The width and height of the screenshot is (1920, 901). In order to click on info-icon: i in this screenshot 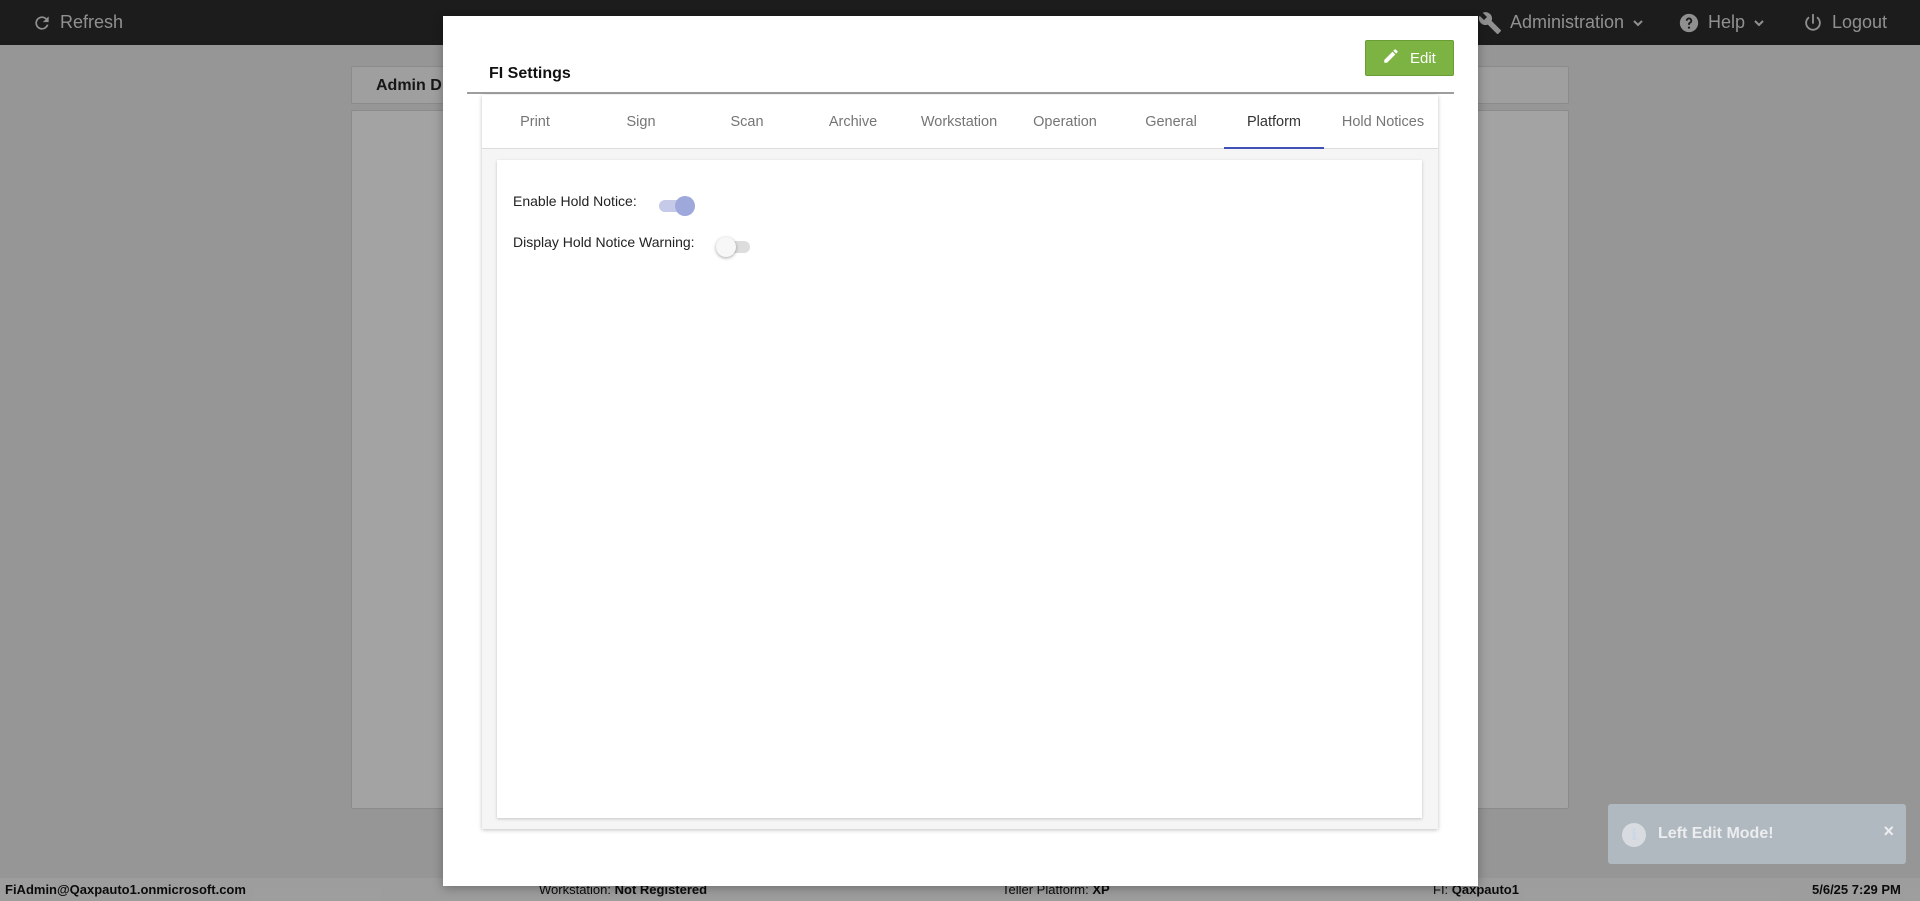, I will do `click(1634, 835)`.